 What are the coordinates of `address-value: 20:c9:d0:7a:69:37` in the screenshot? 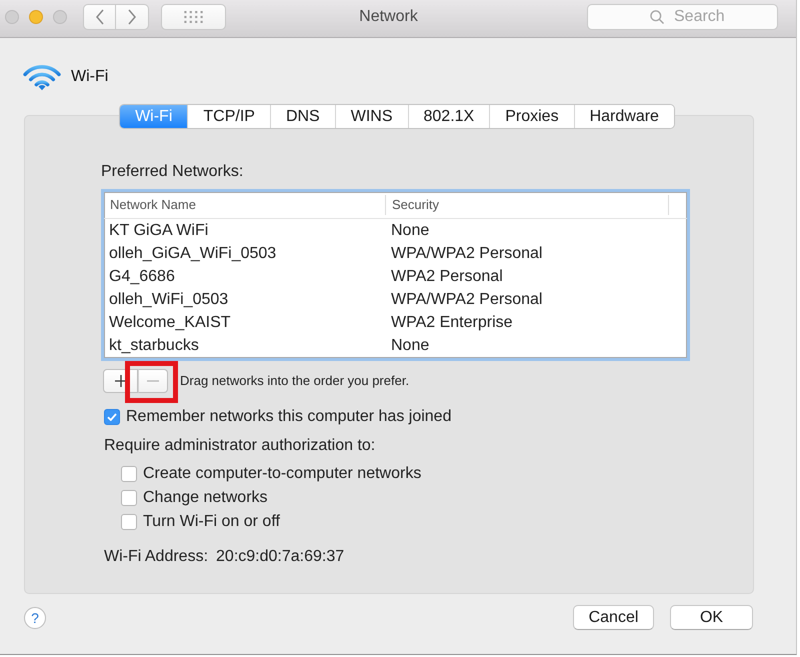 It's located at (280, 557).